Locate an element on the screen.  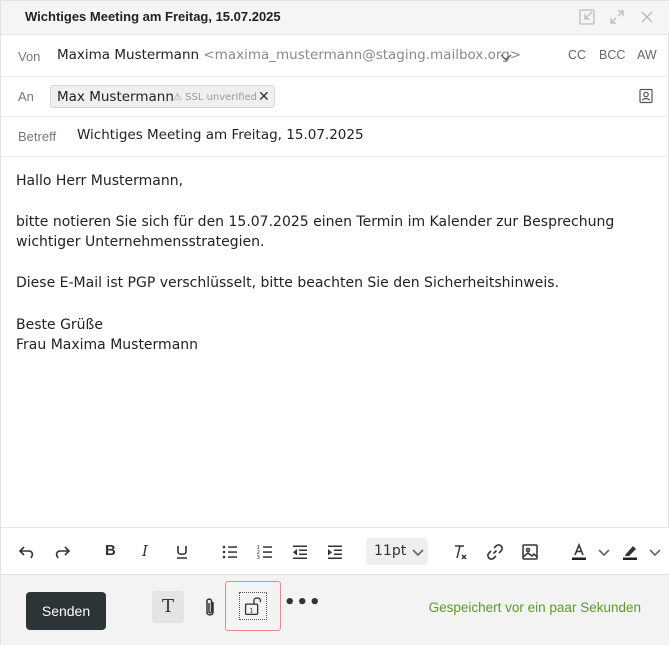
bullet-list-icon is located at coordinates (230, 552).